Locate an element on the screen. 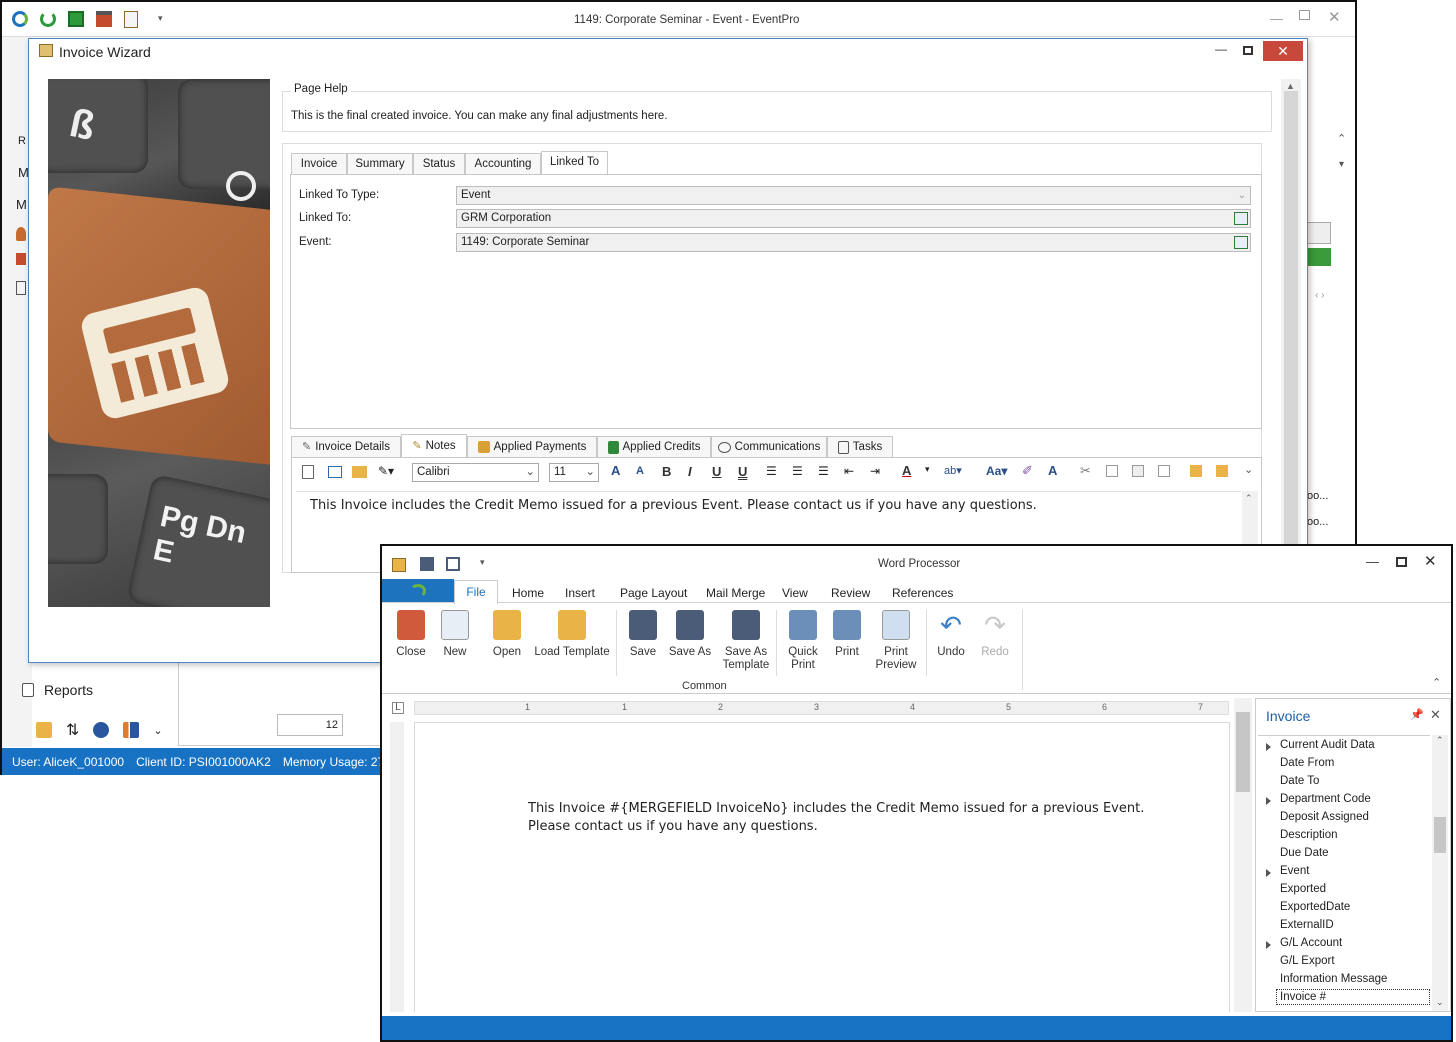  load-template-button: Load Template is located at coordinates (572, 634).